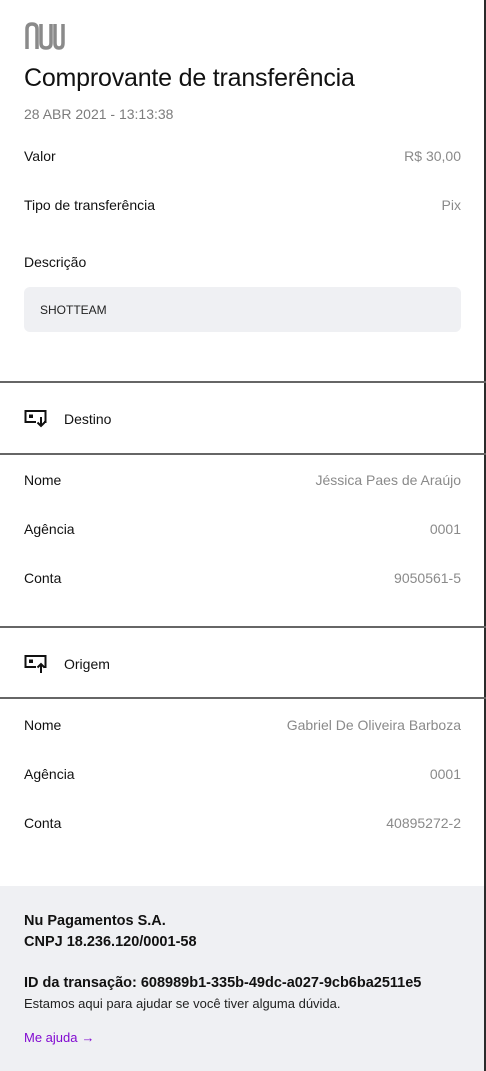 The height and width of the screenshot is (1071, 486). I want to click on valor-row: Valor R$ 30,00, so click(242, 156).